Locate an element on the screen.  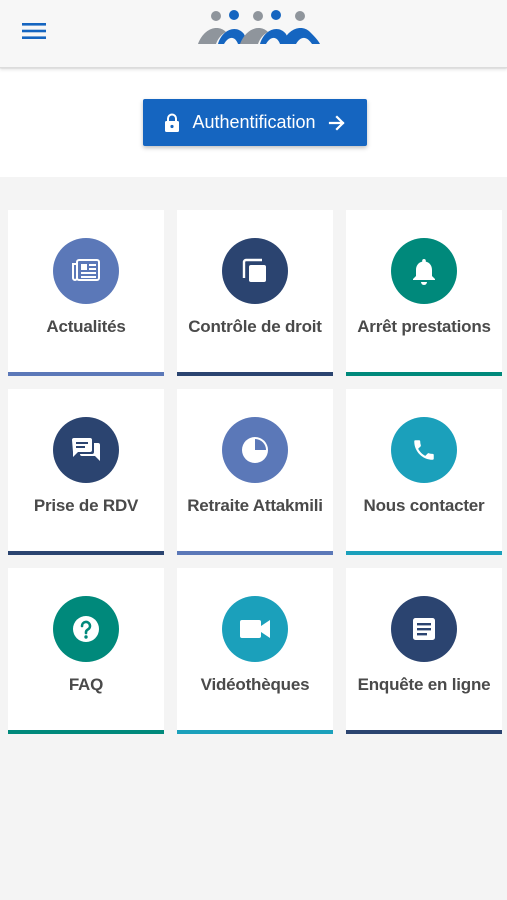
tile-nous-contacter: Nous contacter is located at coordinates (424, 472).